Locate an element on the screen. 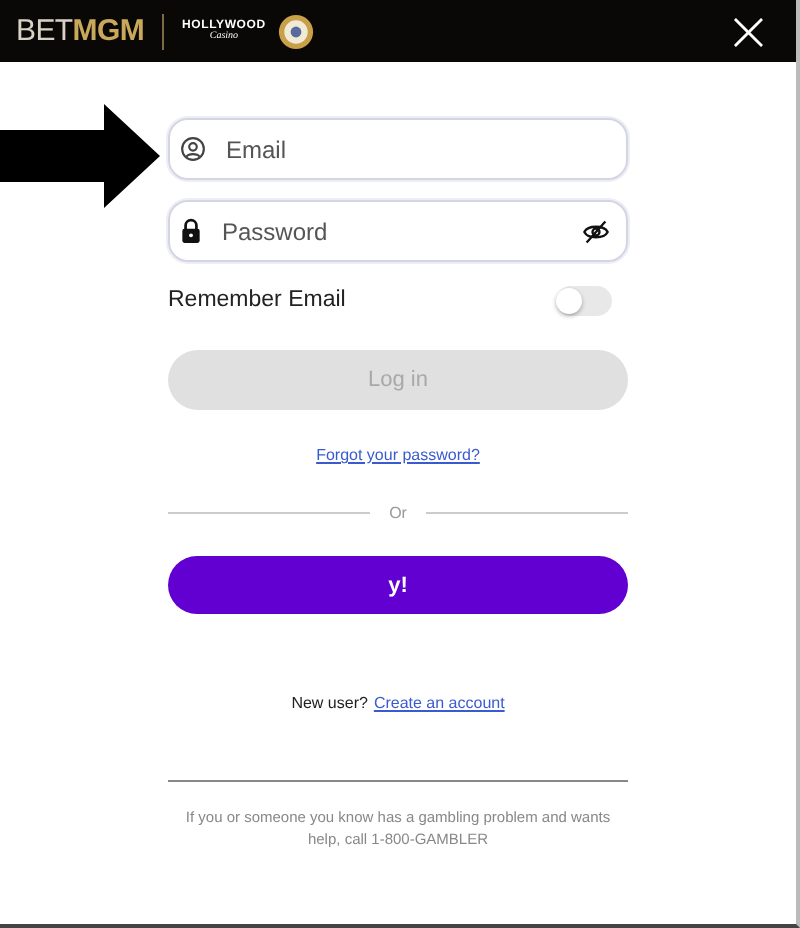  email-field: Email is located at coordinates (398, 149).